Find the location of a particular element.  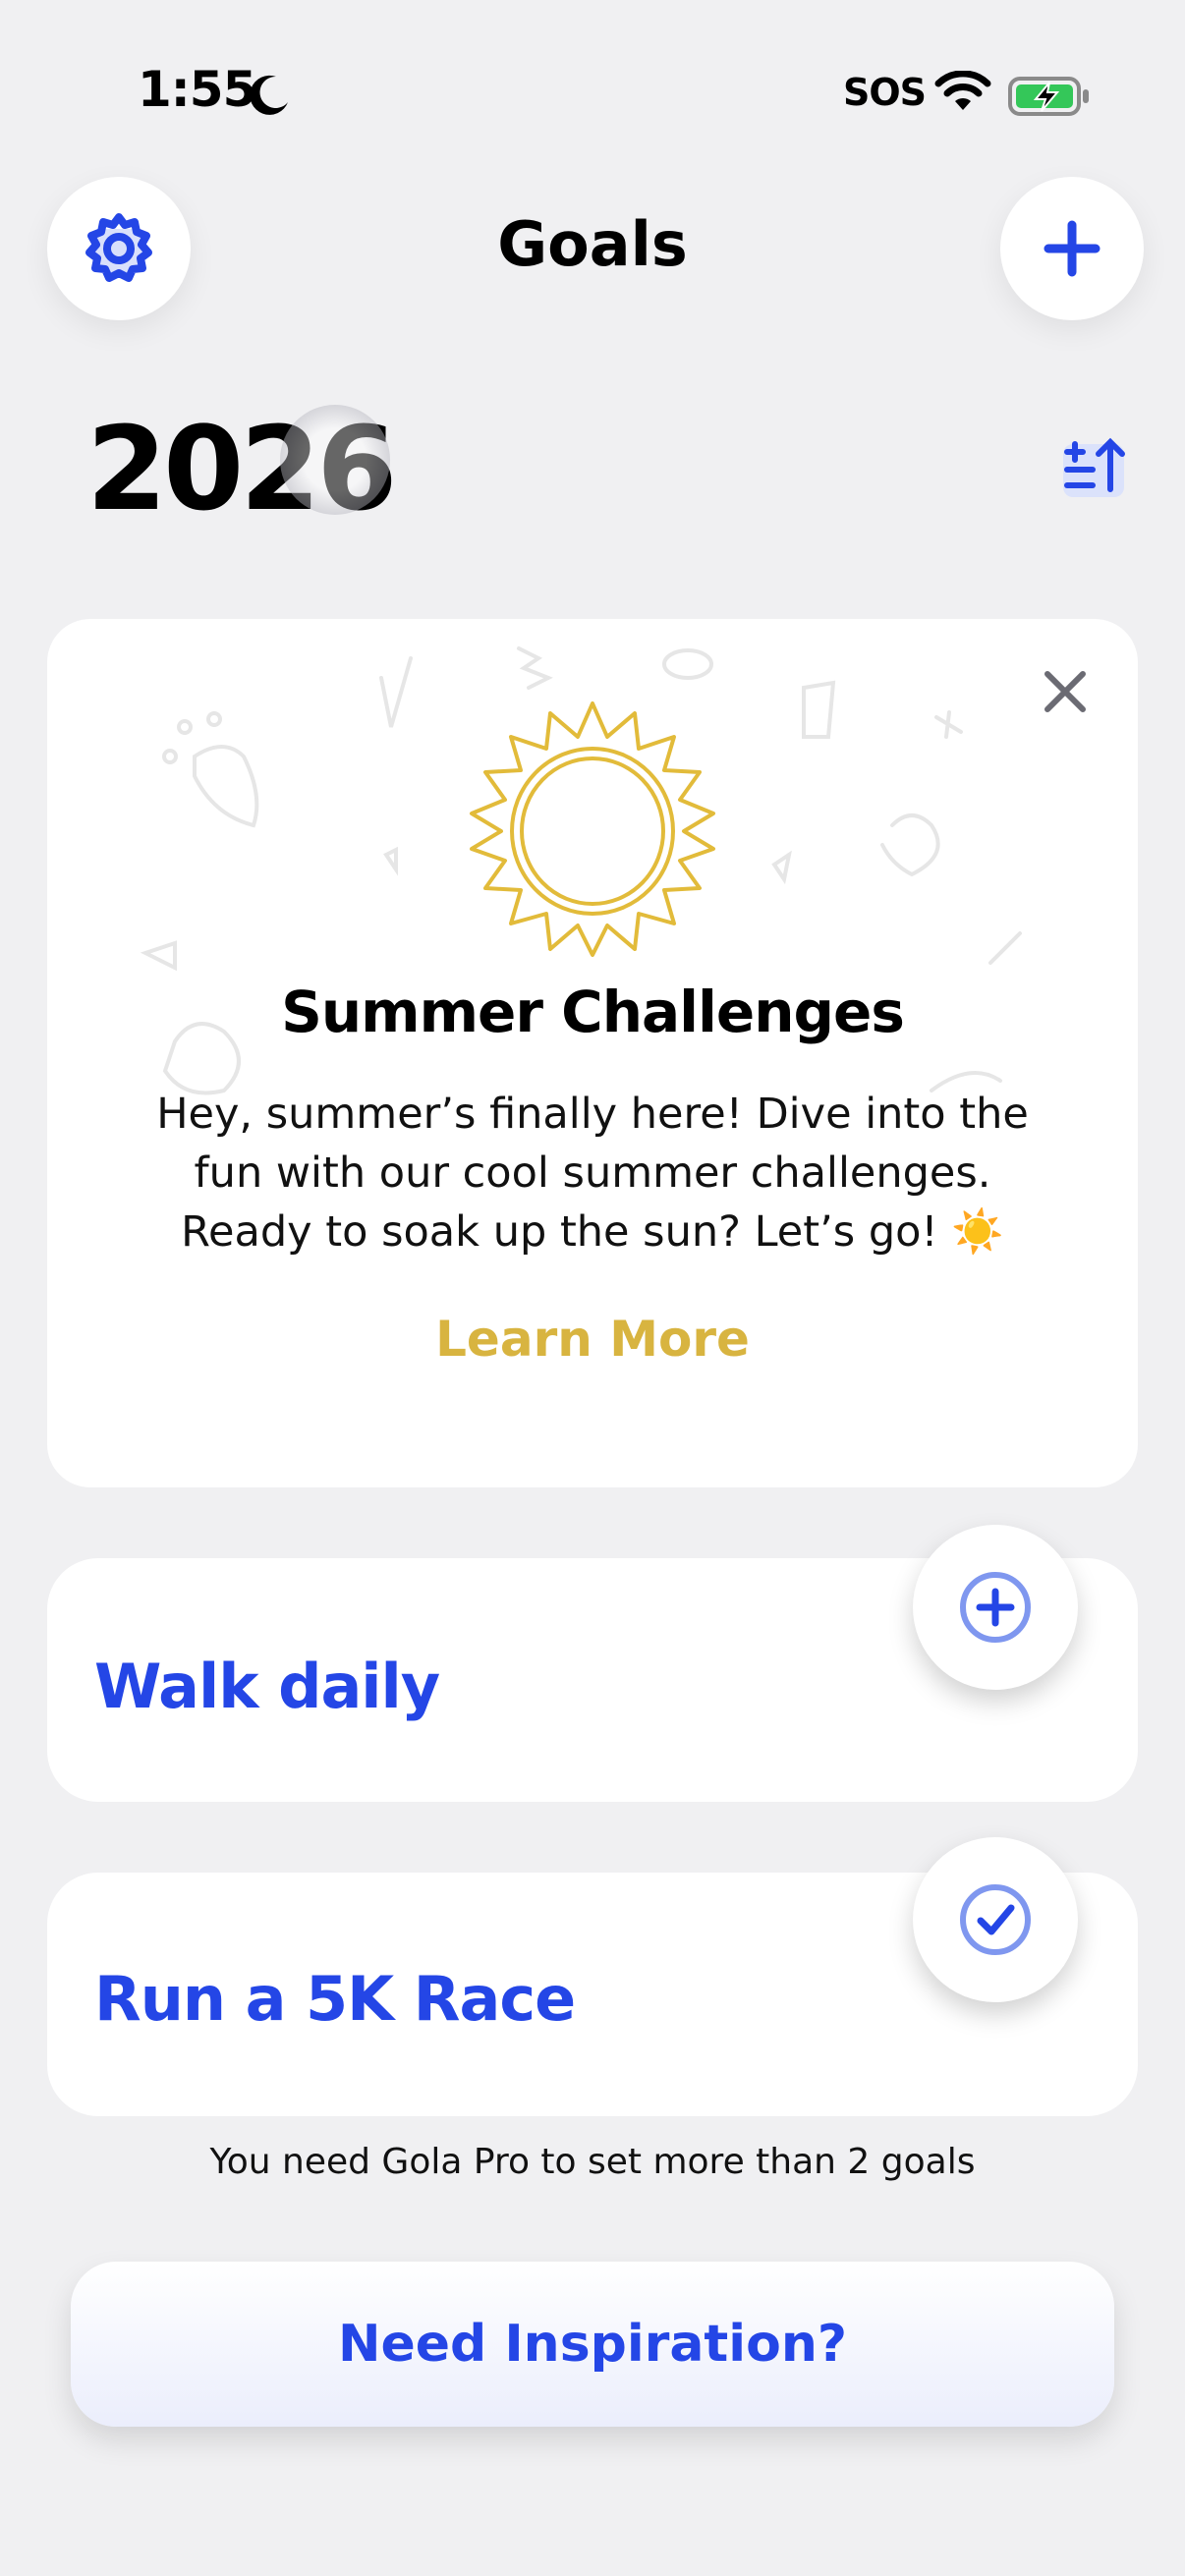

promo-title: Summer Challenges is located at coordinates (593, 1012).